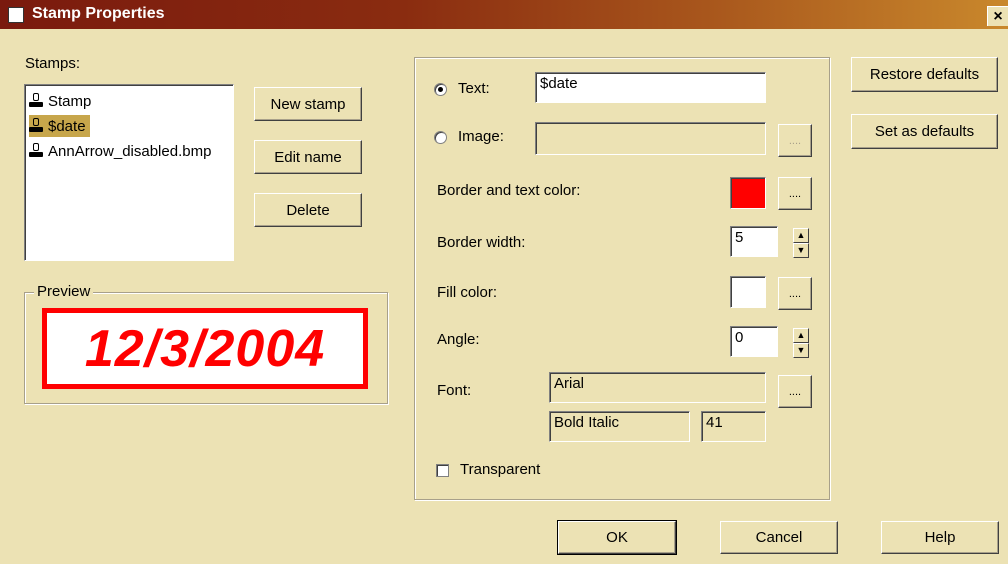 The image size is (1008, 564). I want to click on font-style-field: Bold Italic, so click(619, 426).